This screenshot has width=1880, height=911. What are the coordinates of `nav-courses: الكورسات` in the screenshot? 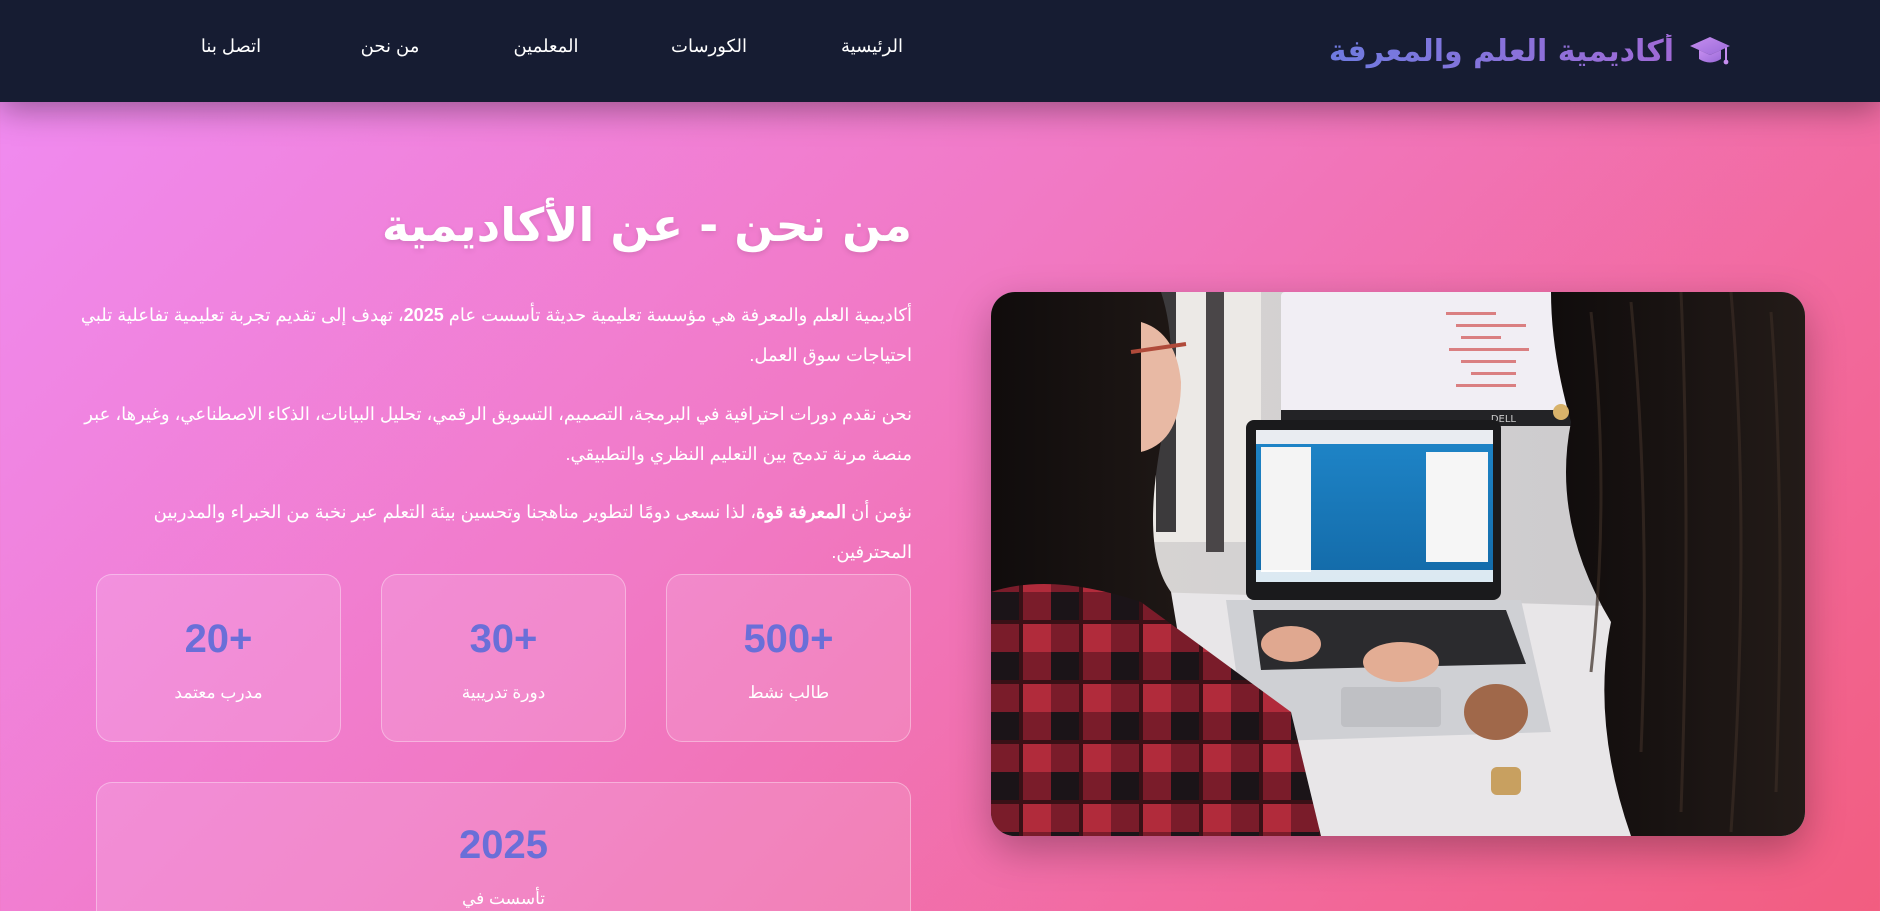 It's located at (709, 46).